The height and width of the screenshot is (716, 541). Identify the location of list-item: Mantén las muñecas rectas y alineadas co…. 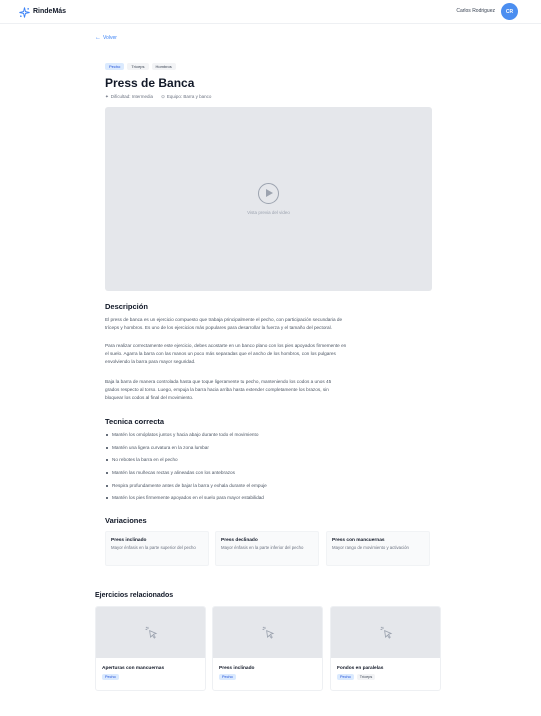
(268, 476).